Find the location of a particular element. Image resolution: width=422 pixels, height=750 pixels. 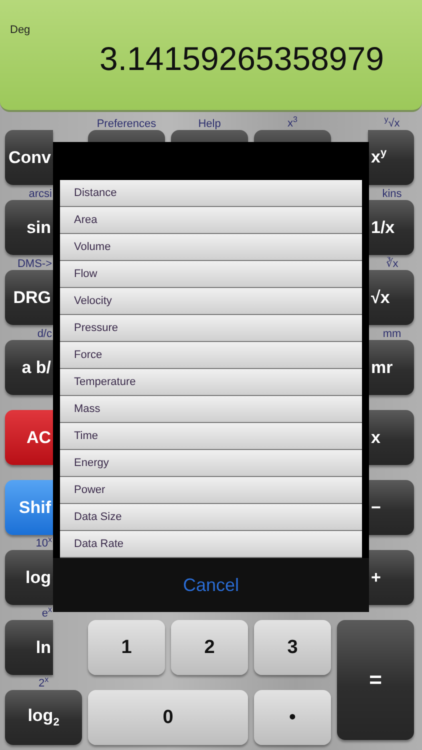

calculator-key: = is located at coordinates (375, 680).